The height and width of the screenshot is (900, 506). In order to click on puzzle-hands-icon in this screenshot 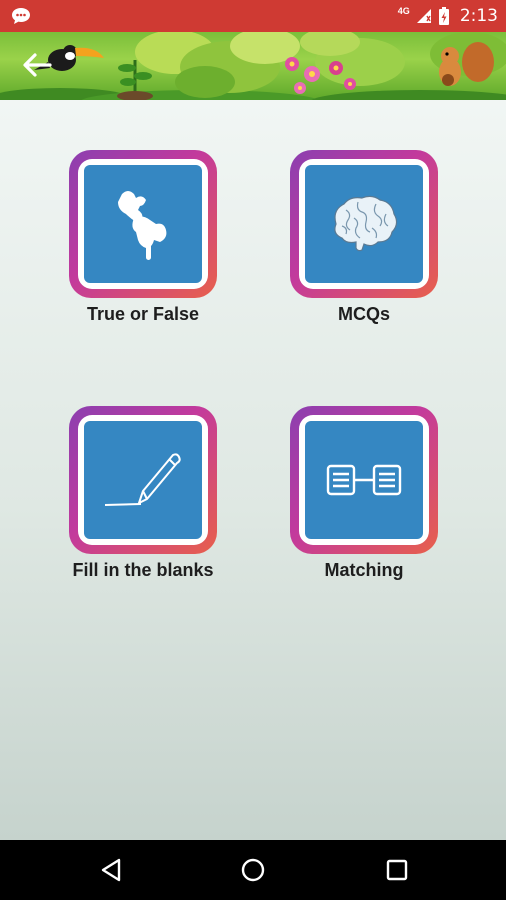, I will do `click(142, 225)`.